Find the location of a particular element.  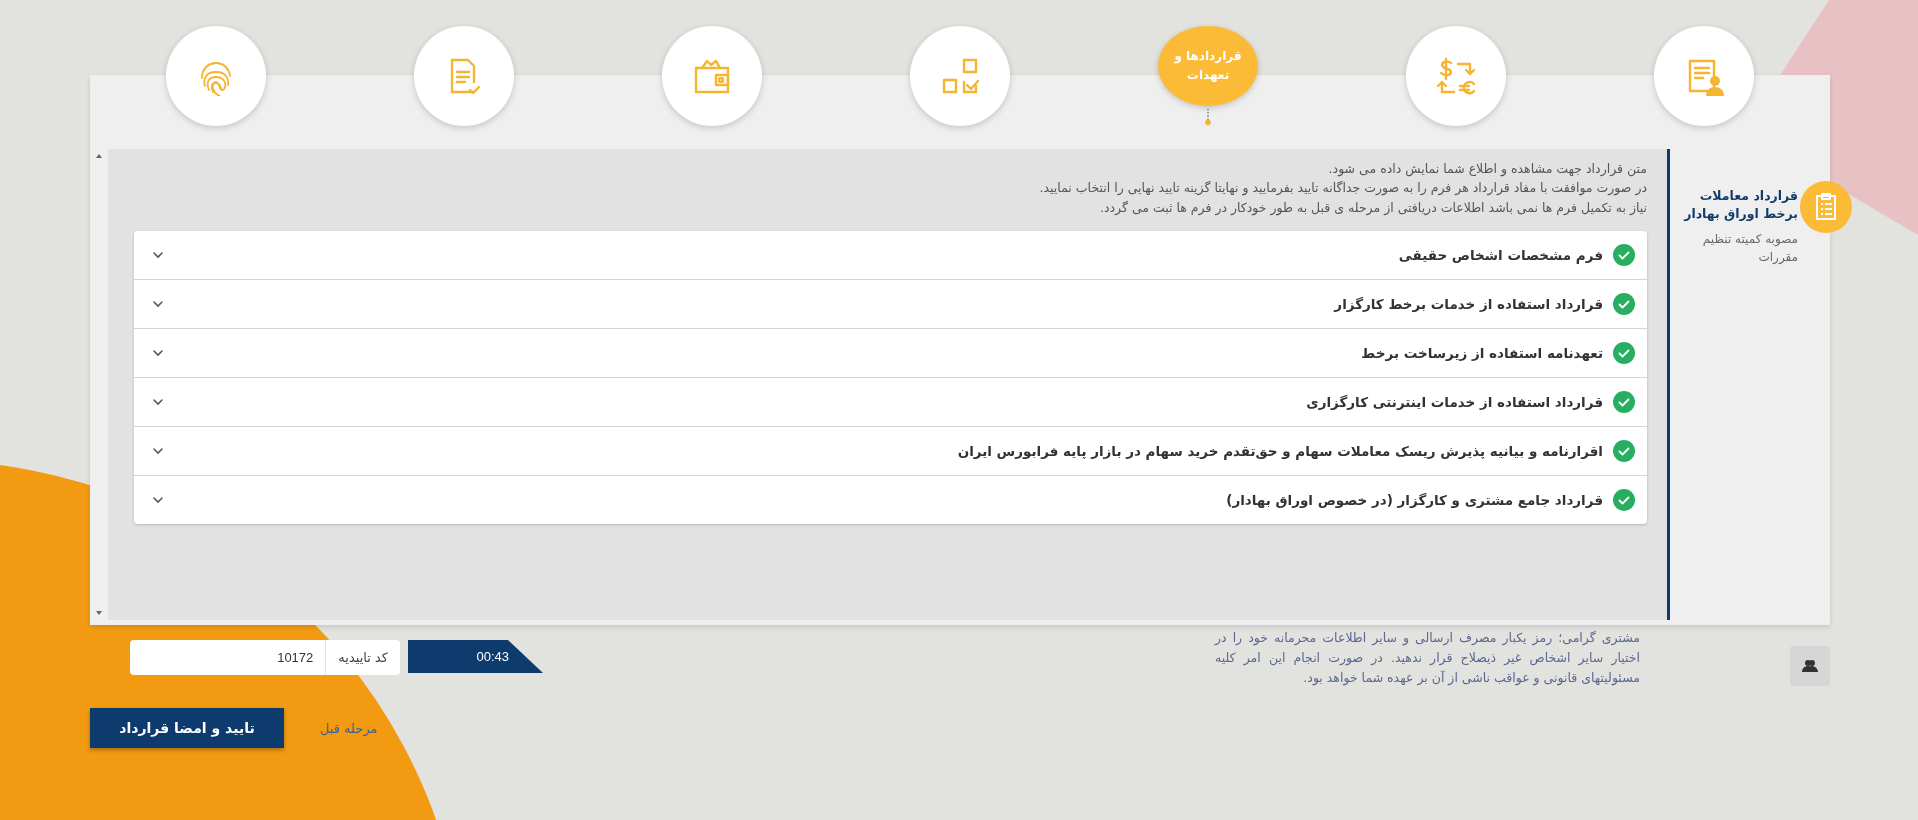

user-button is located at coordinates (1810, 666).